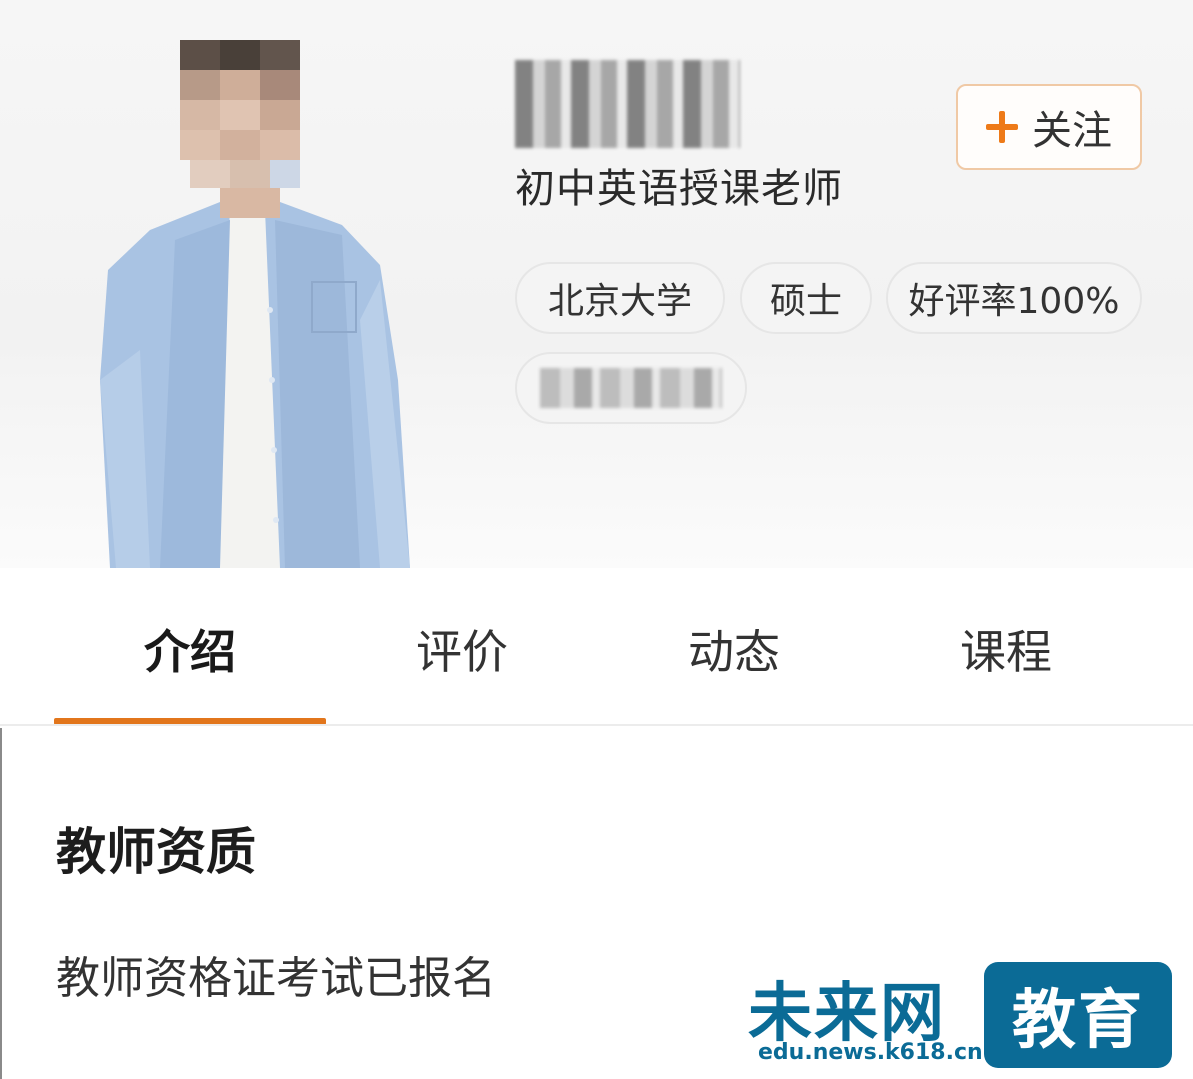  I want to click on profile-tabs: 介绍 评价 动态 课程, so click(596, 648).